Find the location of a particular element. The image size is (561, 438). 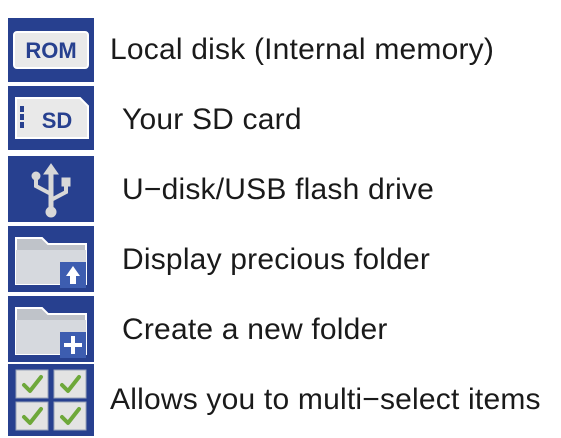

rom-icon: ROM is located at coordinates (51, 50).